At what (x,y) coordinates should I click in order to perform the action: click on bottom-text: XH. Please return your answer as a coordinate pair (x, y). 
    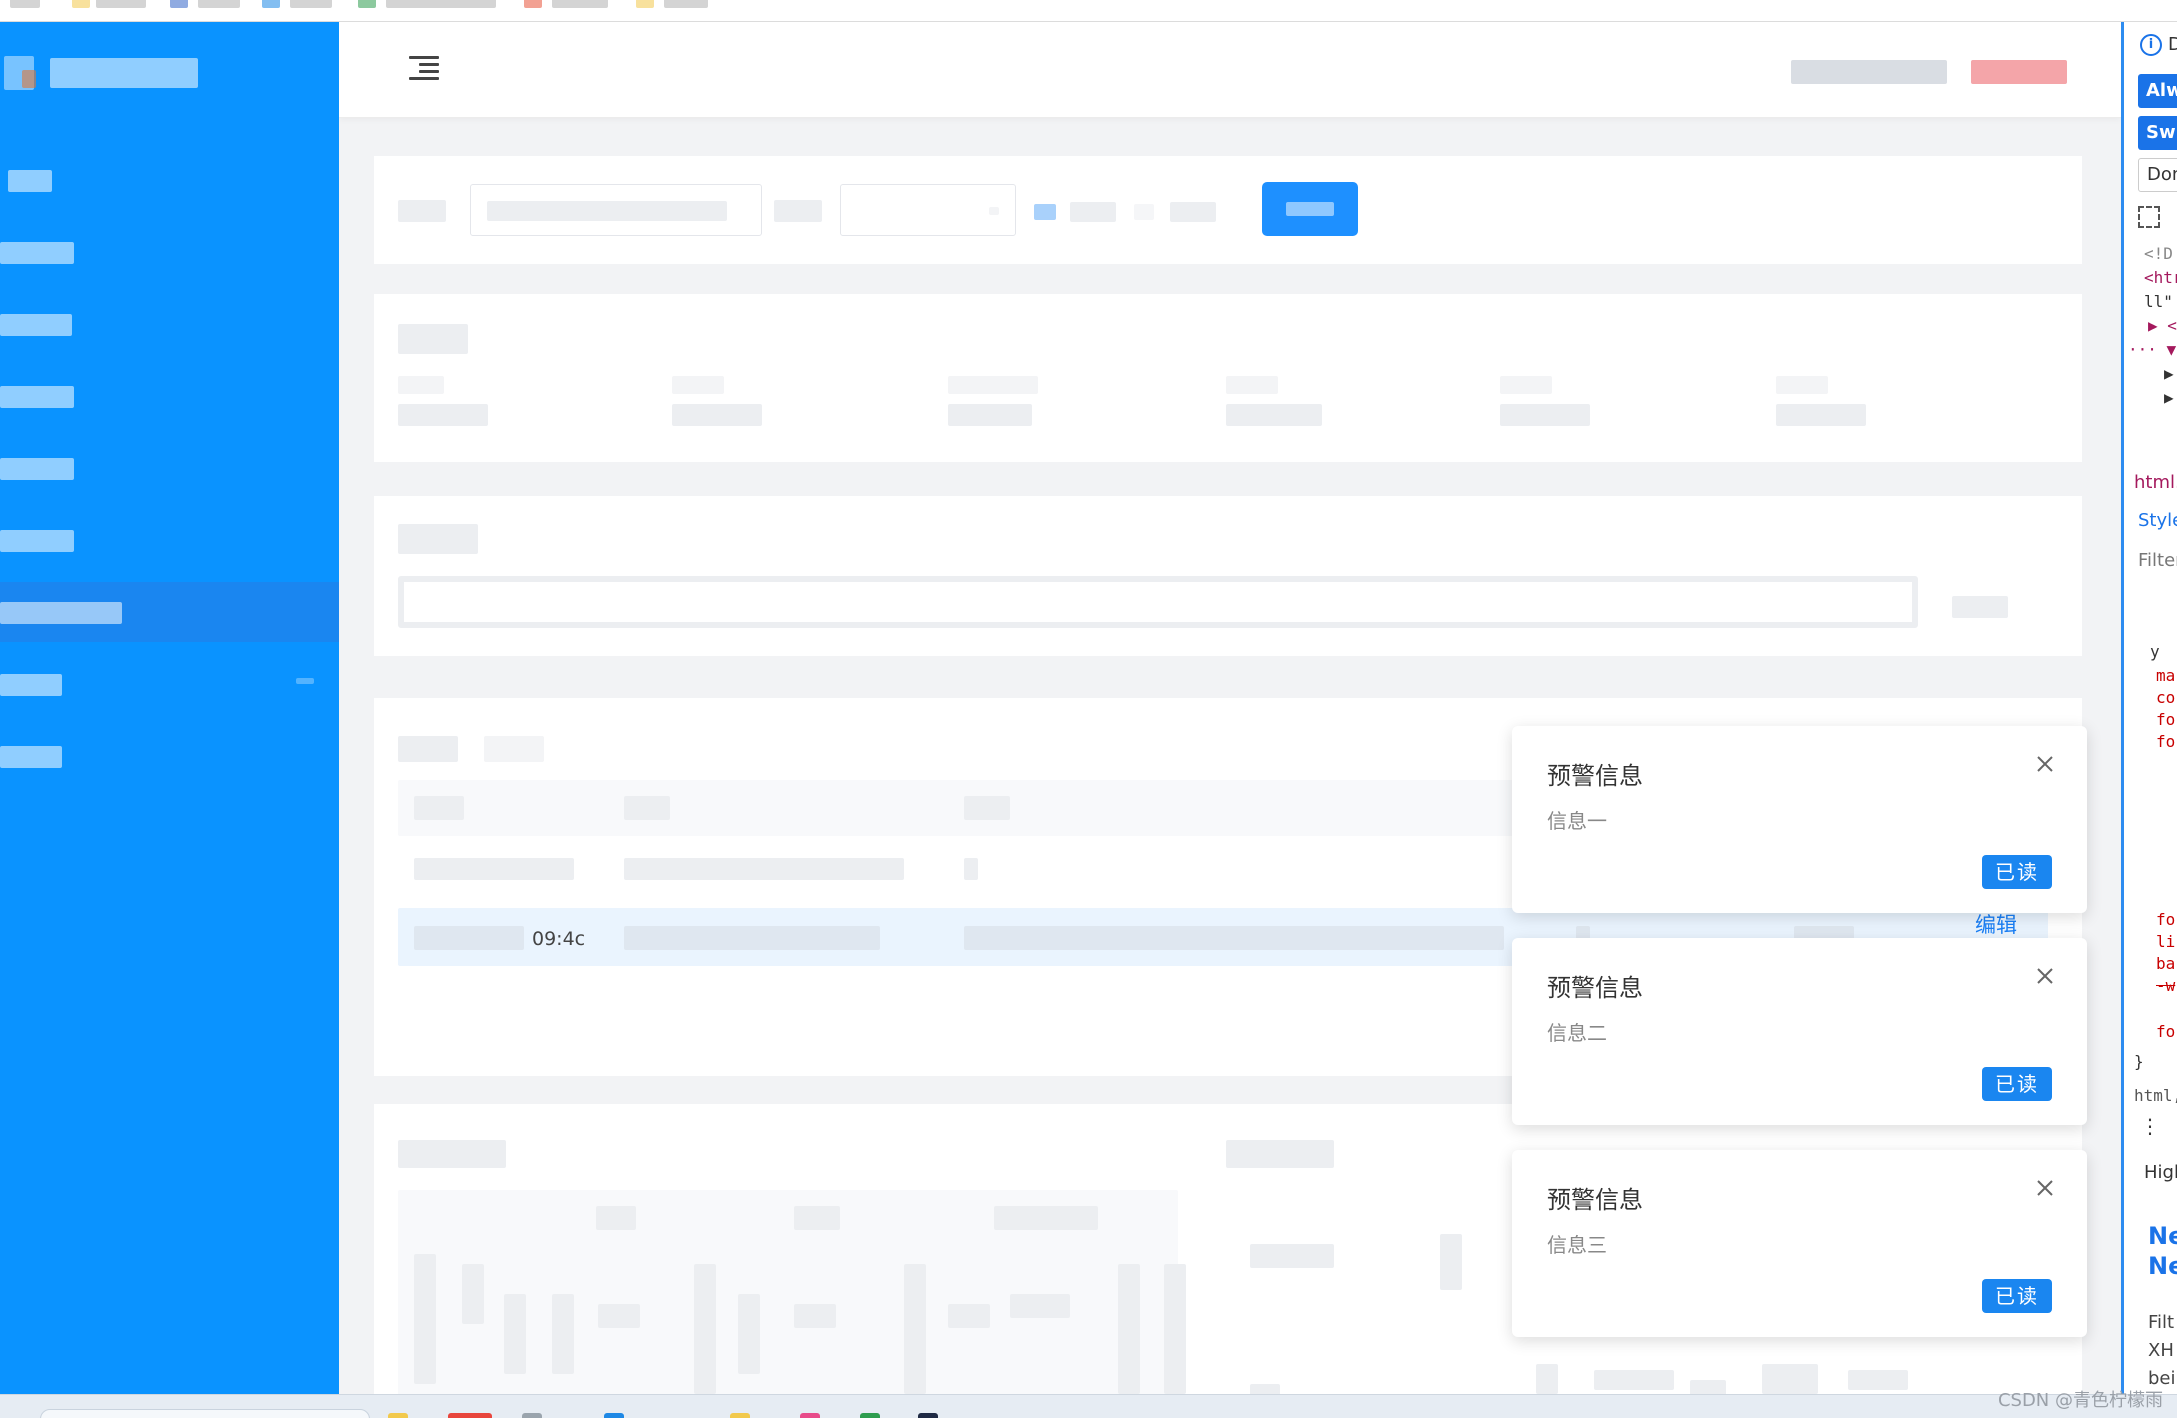
    Looking at the image, I should click on (2161, 1350).